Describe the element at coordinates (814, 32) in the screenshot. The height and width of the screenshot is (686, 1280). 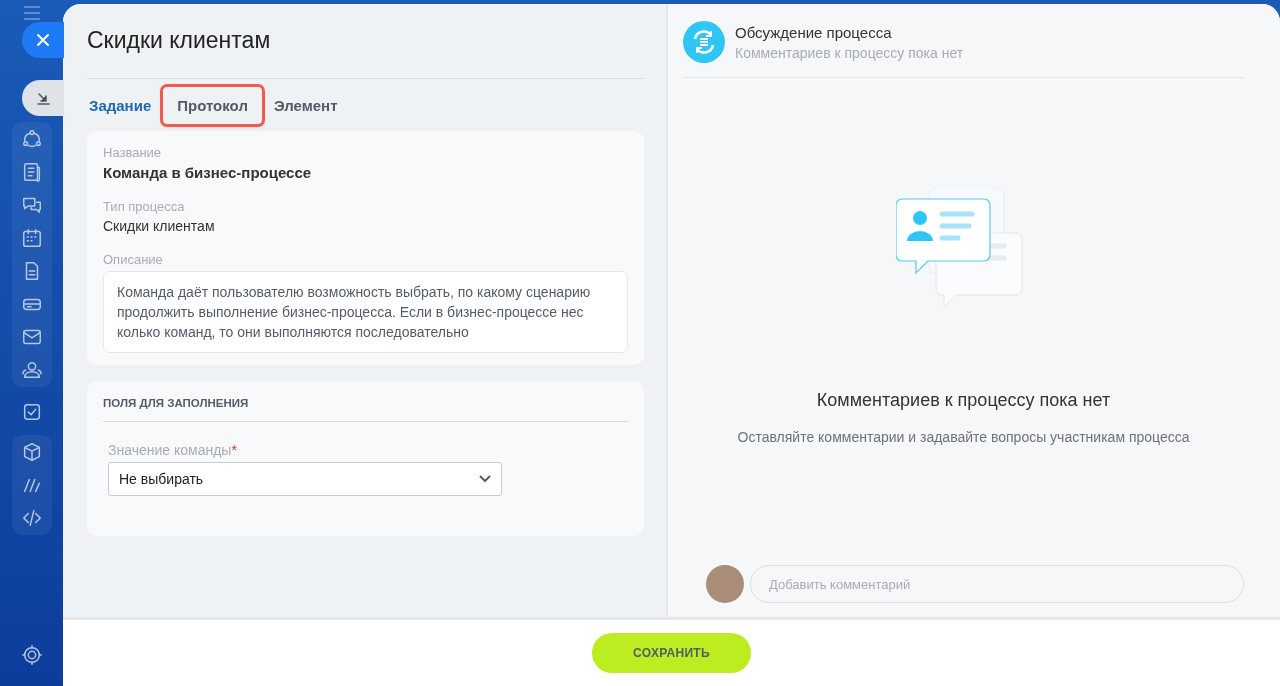
I see `discussion-title: Обсуждение процесса` at that location.